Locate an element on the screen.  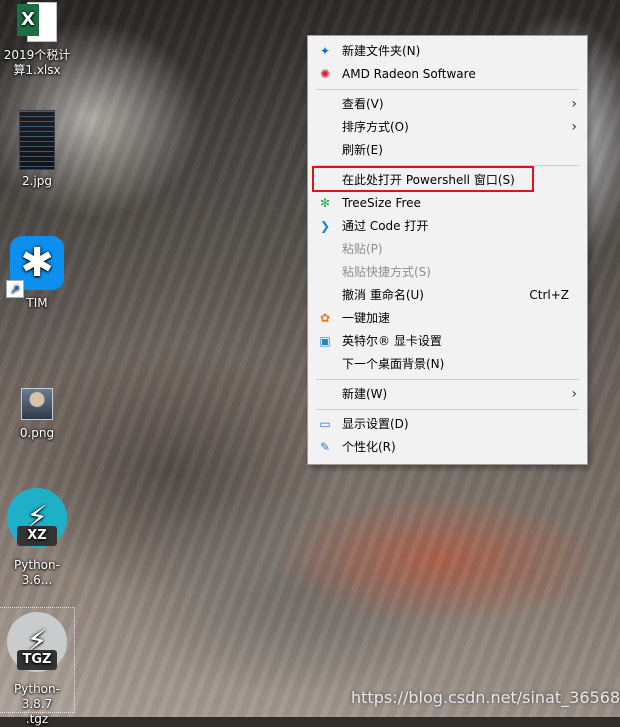
menu-item-open-powershell: 在此处打开 Powershell 窗口(S) is located at coordinates (447, 180).